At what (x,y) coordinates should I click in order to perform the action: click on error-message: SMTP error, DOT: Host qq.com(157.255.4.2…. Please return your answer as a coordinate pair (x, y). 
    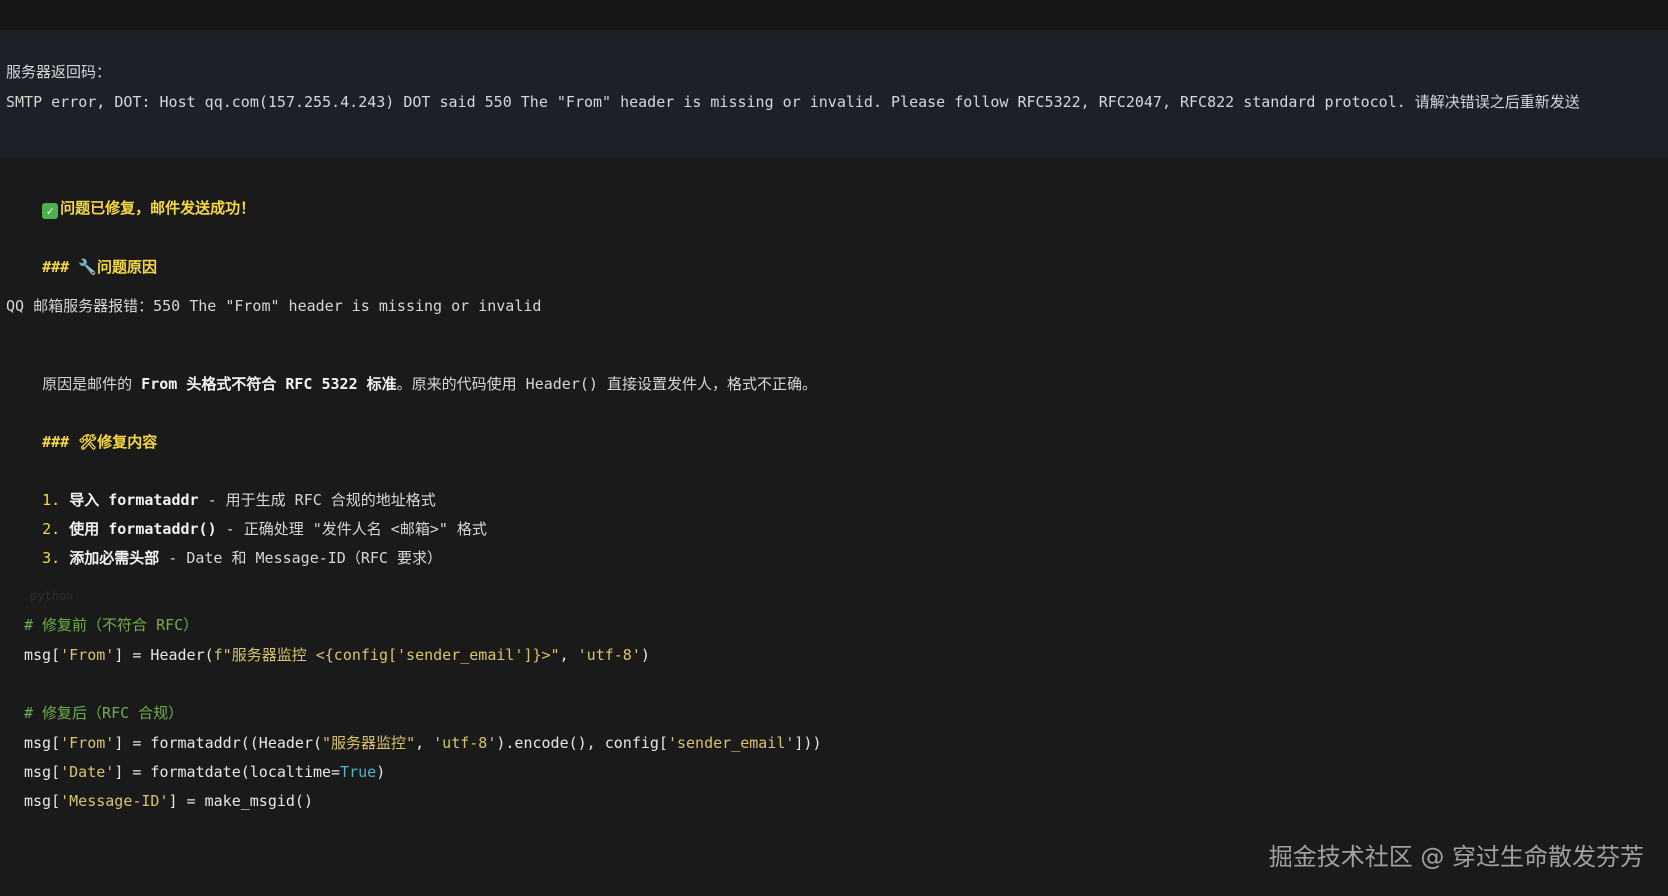
    Looking at the image, I should click on (793, 102).